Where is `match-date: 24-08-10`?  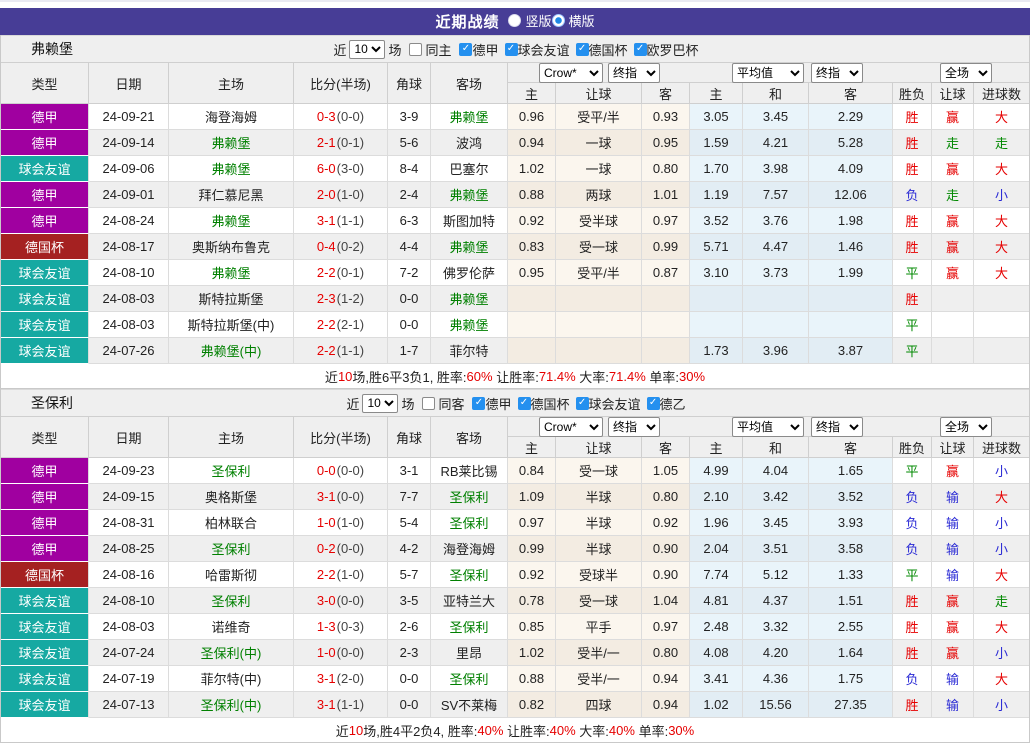
match-date: 24-08-10 is located at coordinates (129, 601).